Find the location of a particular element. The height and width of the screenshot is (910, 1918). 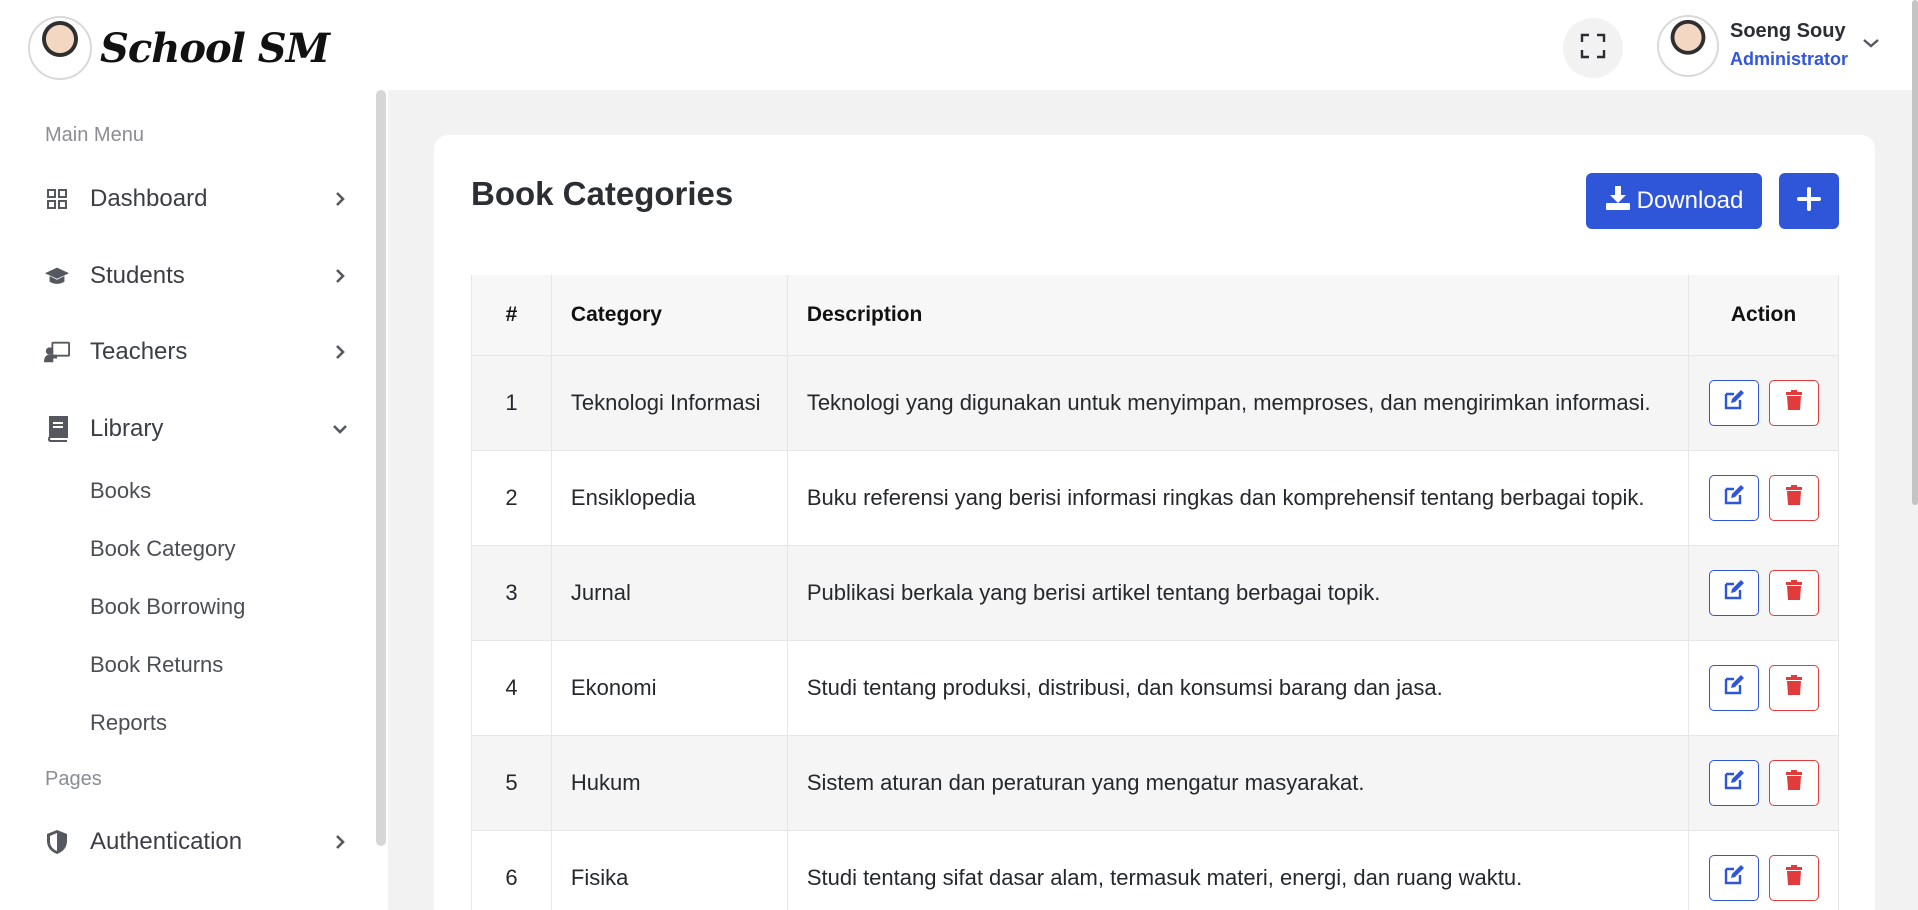

graduation-cap-icon is located at coordinates (57, 276).